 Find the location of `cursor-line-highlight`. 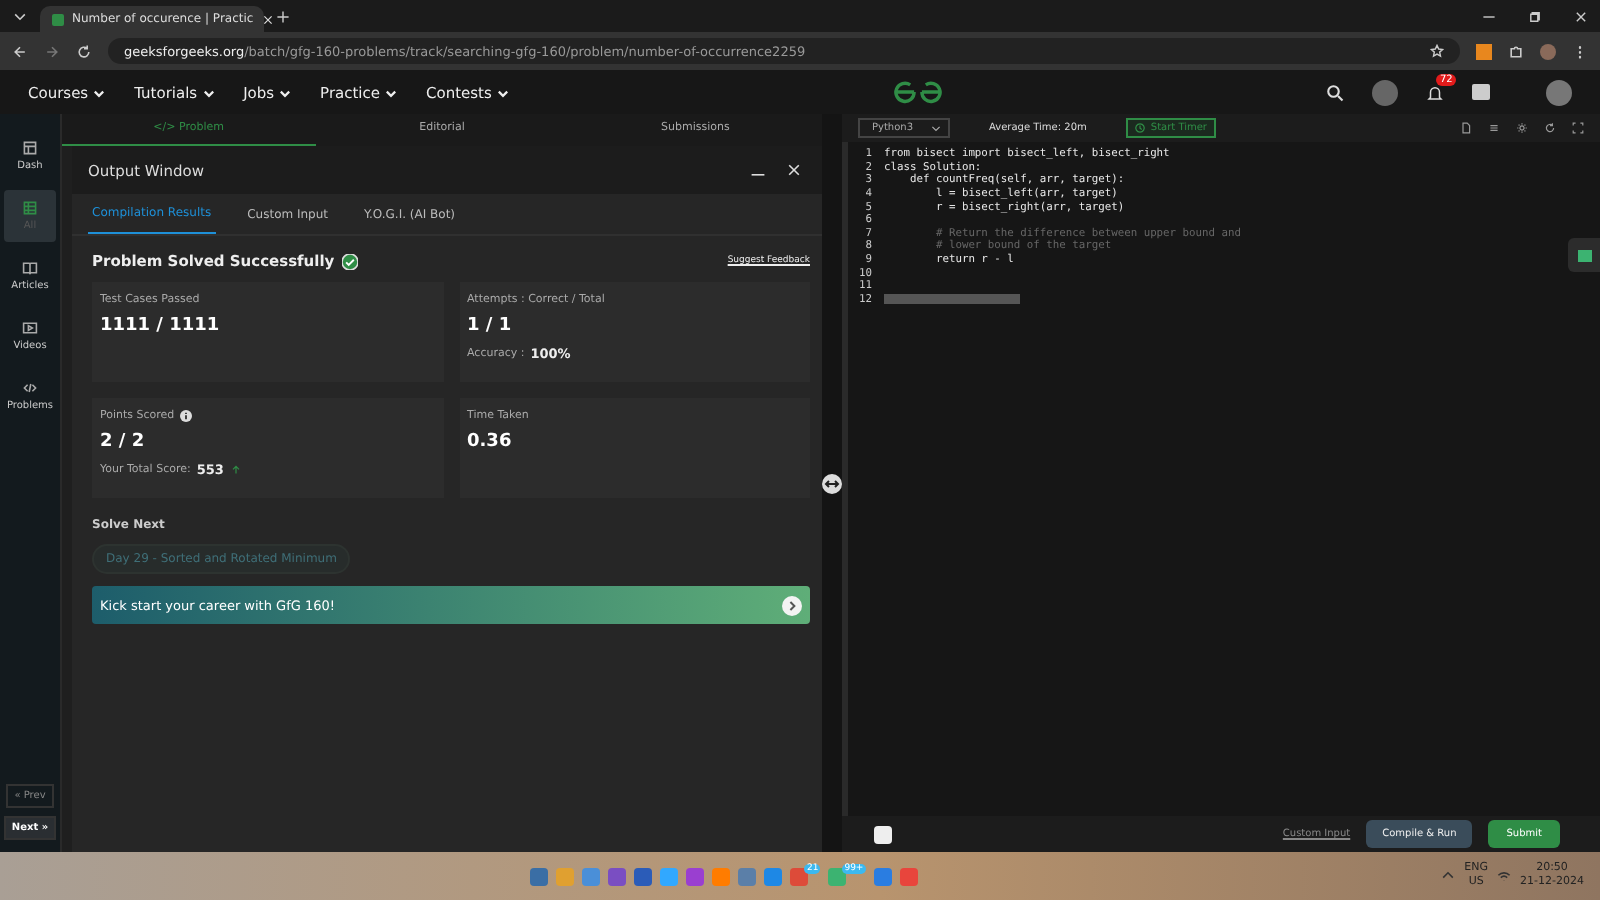

cursor-line-highlight is located at coordinates (952, 299).